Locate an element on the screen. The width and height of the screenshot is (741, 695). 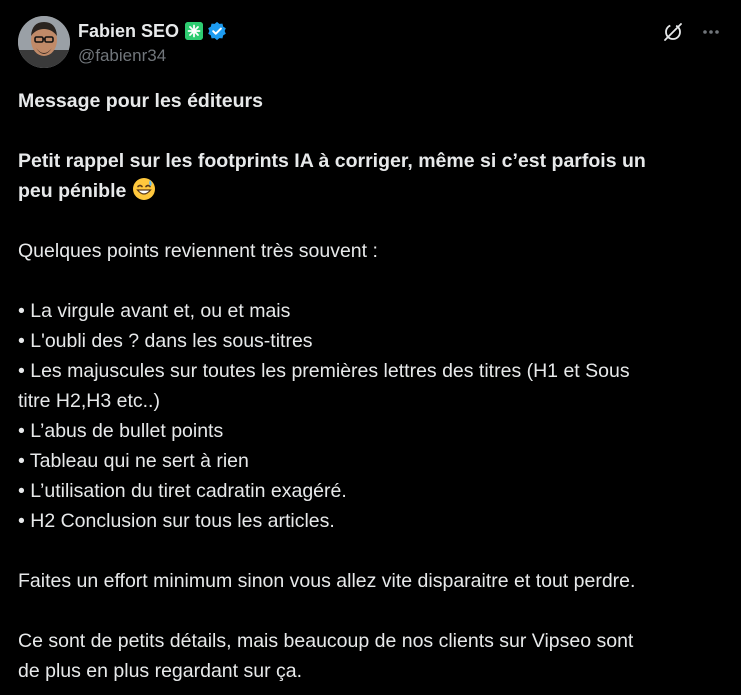
bullet-item: • L’abus de bullet points is located at coordinates (121, 431).